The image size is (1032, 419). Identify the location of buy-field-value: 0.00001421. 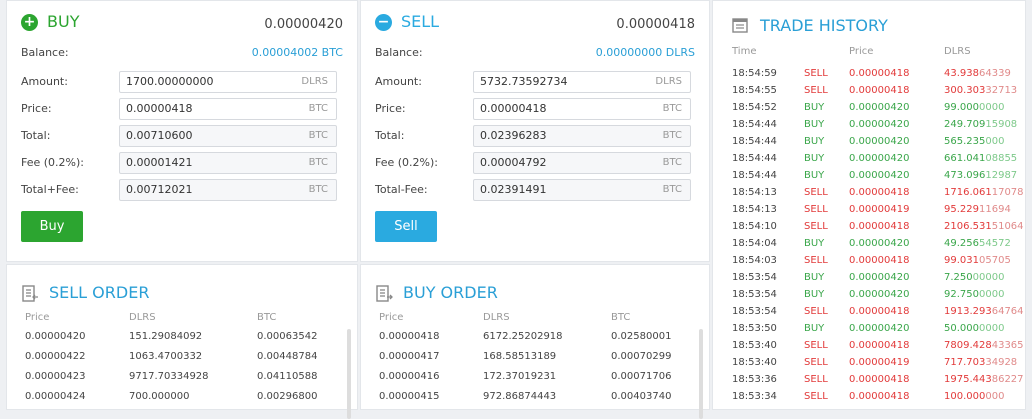
(159, 162).